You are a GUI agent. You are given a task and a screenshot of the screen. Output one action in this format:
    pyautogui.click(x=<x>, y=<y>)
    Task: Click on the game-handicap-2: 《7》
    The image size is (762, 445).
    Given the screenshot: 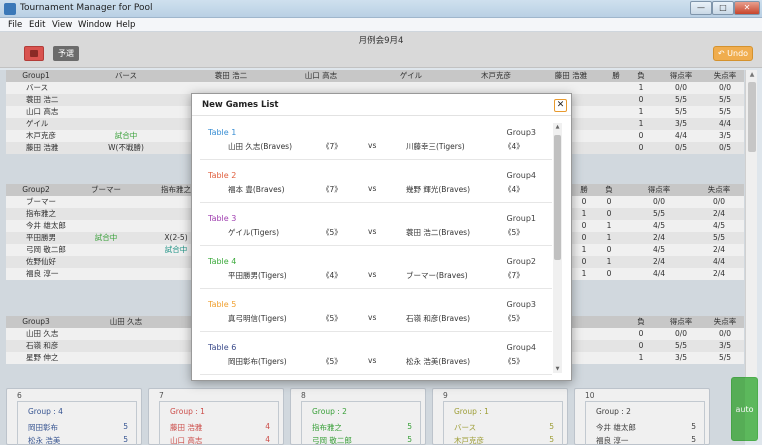 What is the action you would take?
    pyautogui.click(x=514, y=275)
    